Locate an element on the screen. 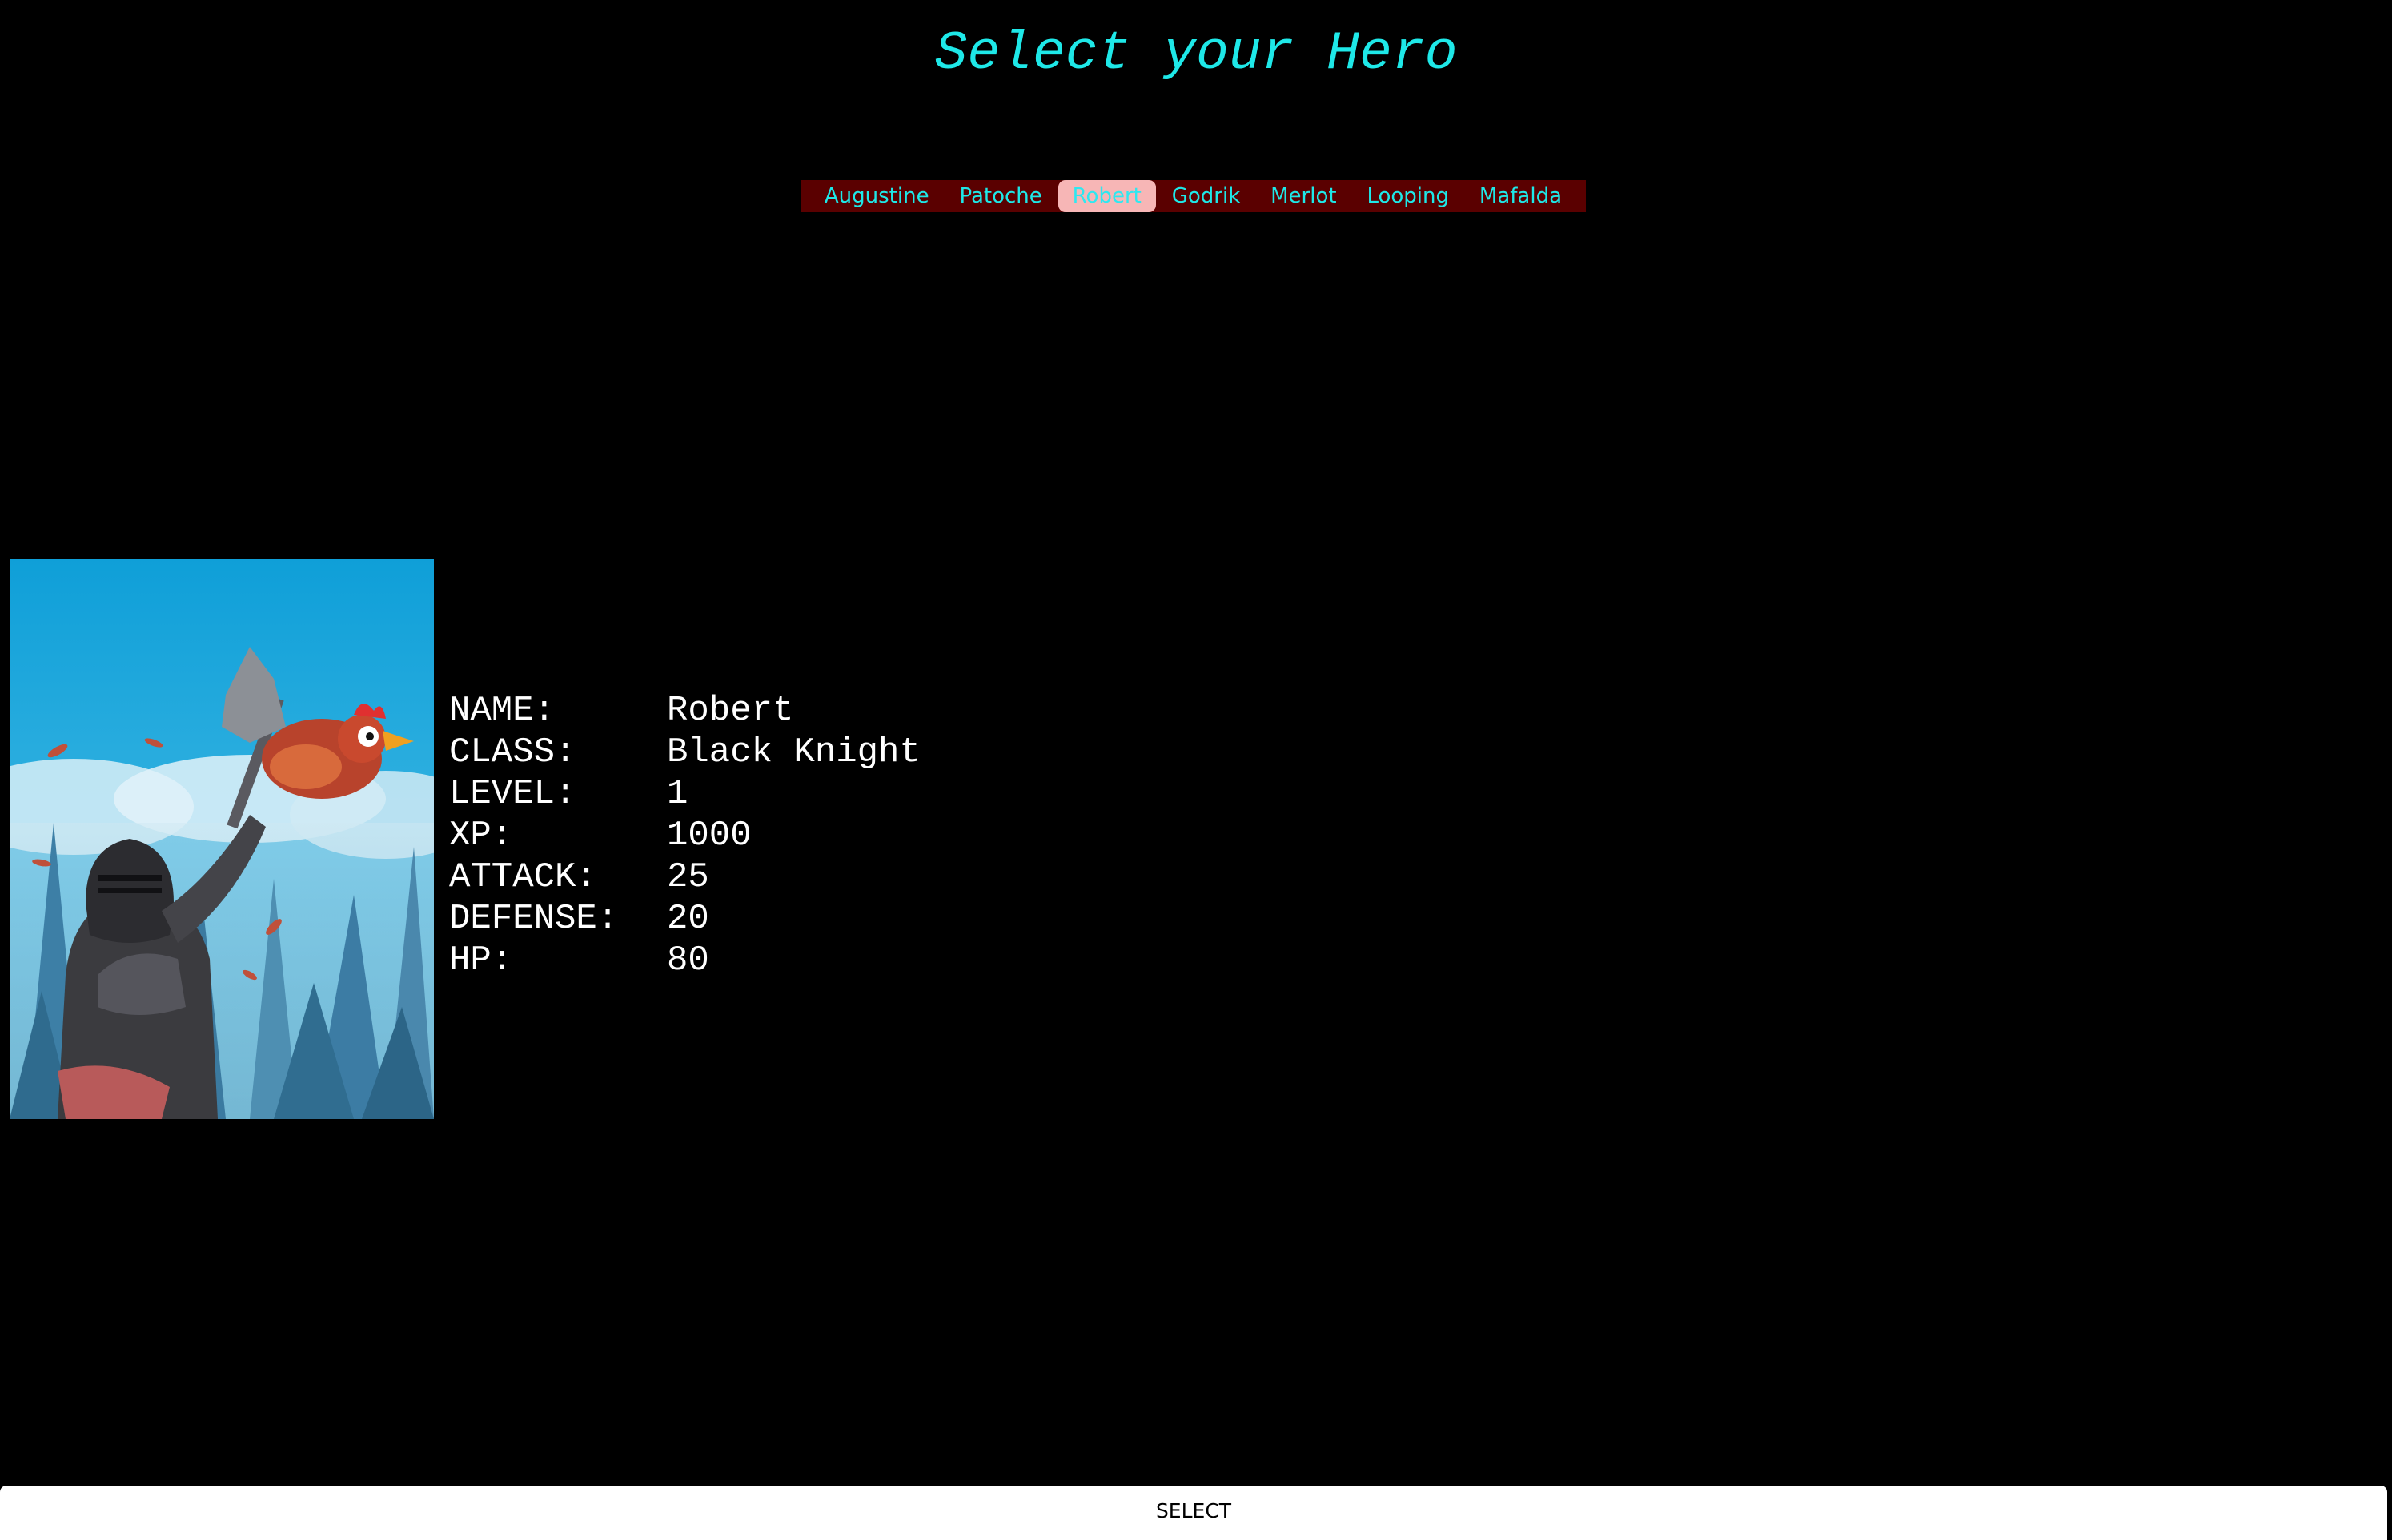 Image resolution: width=2392 pixels, height=1540 pixels. stat-row-attack: ATTACK: 25 is located at coordinates (685, 877).